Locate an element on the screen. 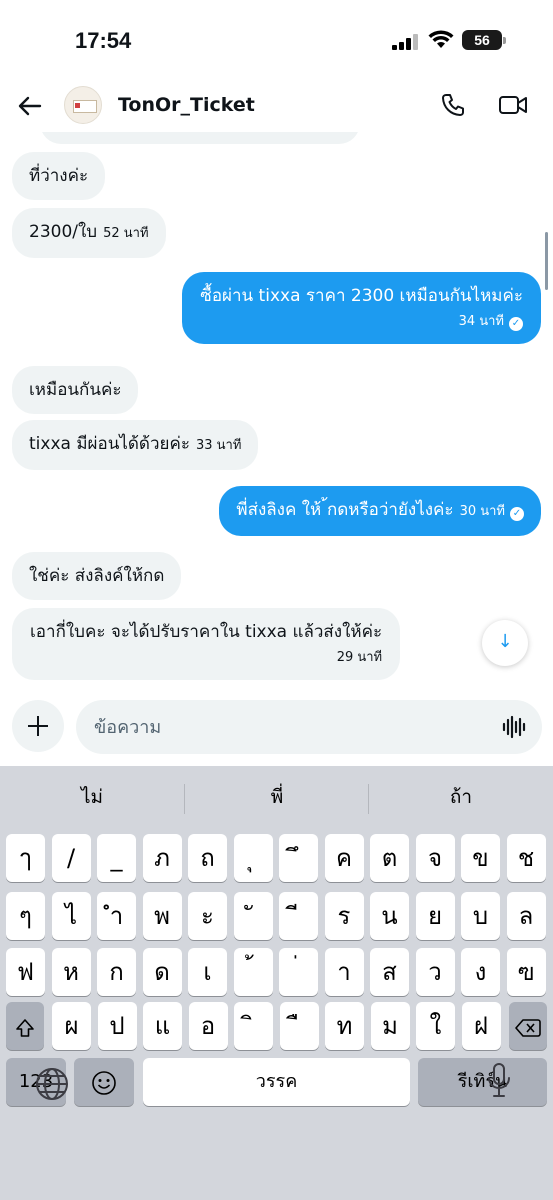 This screenshot has width=553, height=1200. key: ข is located at coordinates (480, 858).